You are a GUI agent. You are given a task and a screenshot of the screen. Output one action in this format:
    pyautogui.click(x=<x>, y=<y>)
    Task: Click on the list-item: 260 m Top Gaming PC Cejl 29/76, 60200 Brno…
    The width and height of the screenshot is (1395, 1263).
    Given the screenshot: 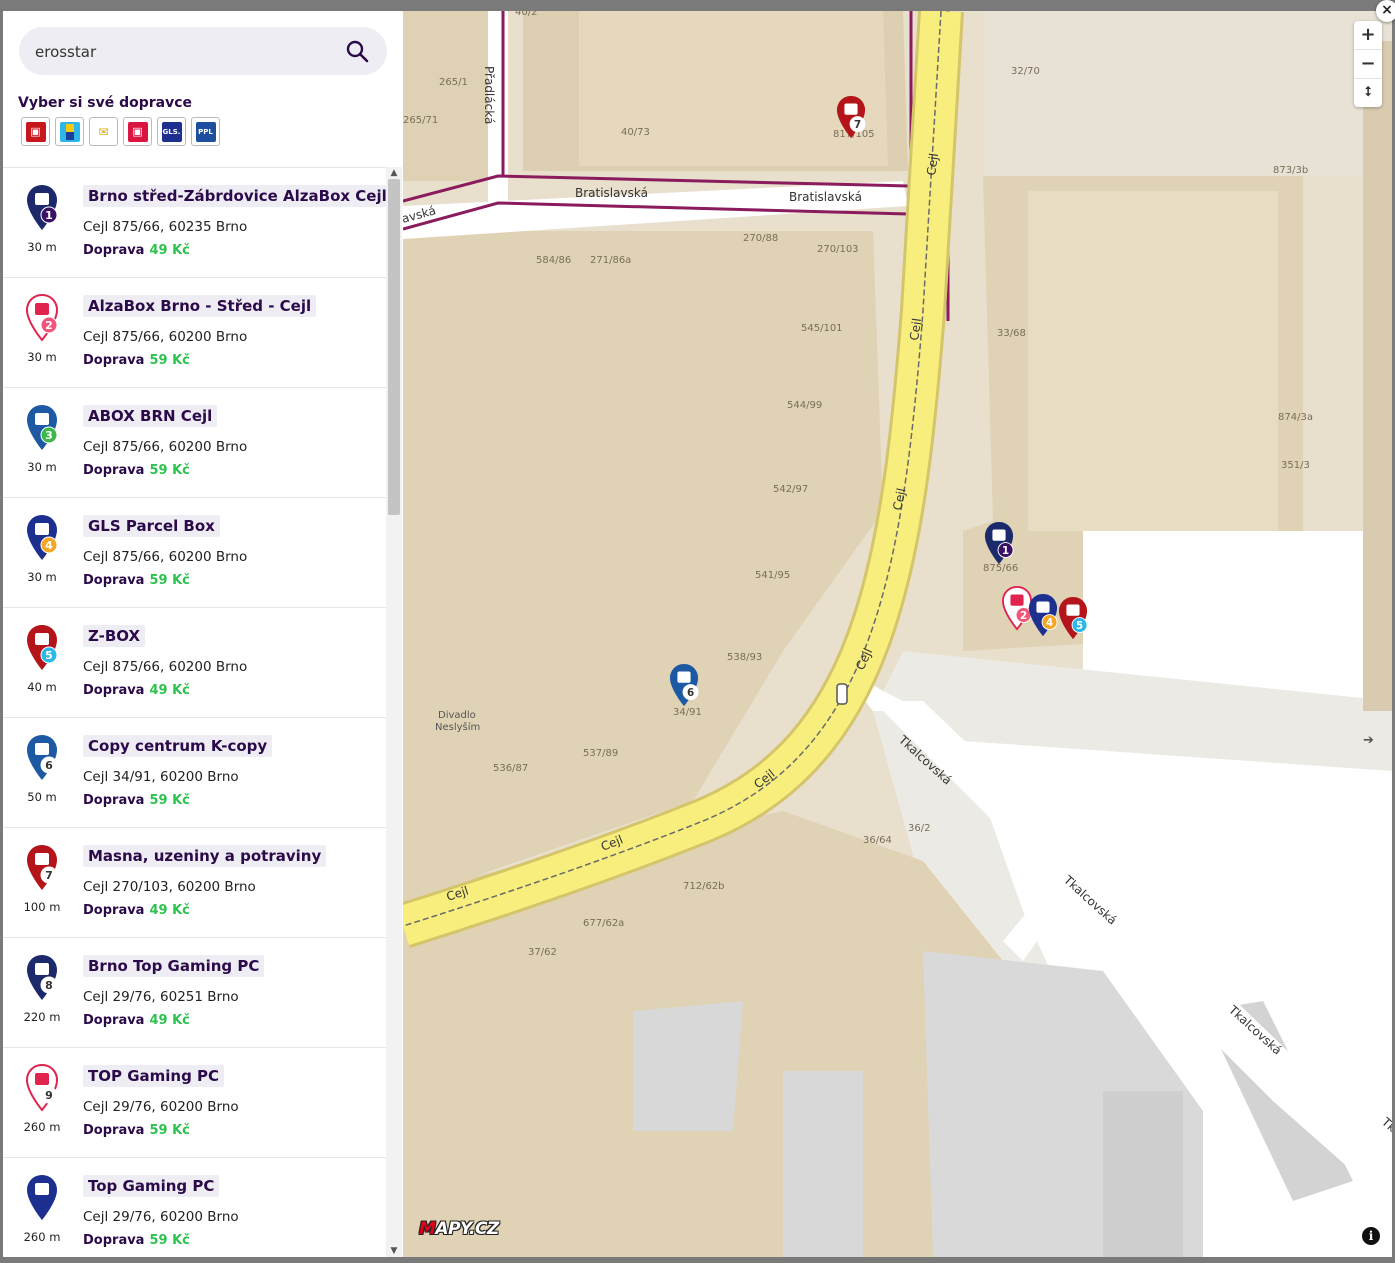 What is the action you would take?
    pyautogui.click(x=194, y=1207)
    